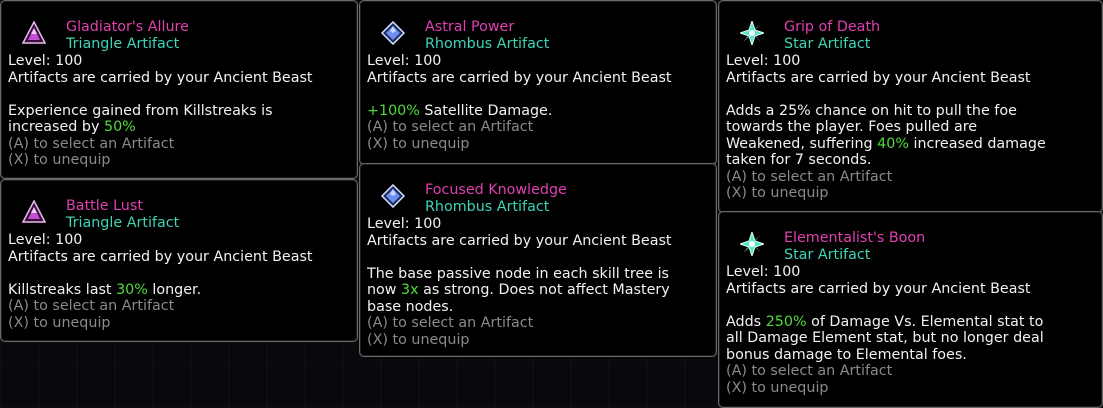 This screenshot has height=408, width=1103. Describe the element at coordinates (496, 190) in the screenshot. I see `artifact-name: Focused Knowledge` at that location.